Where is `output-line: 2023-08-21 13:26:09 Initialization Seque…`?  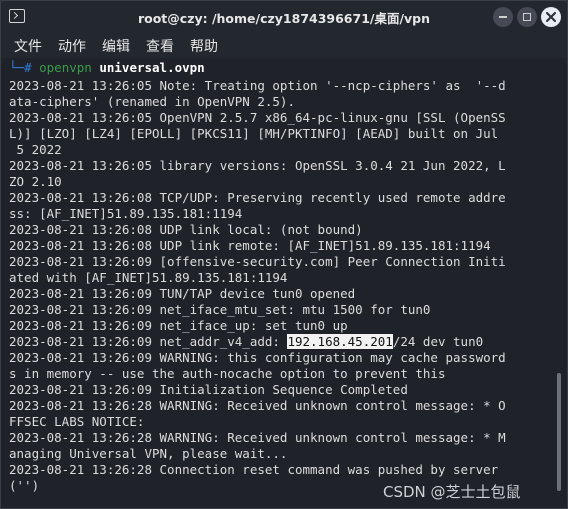
output-line: 2023-08-21 13:26:09 Initialization Seque… is located at coordinates (208, 389).